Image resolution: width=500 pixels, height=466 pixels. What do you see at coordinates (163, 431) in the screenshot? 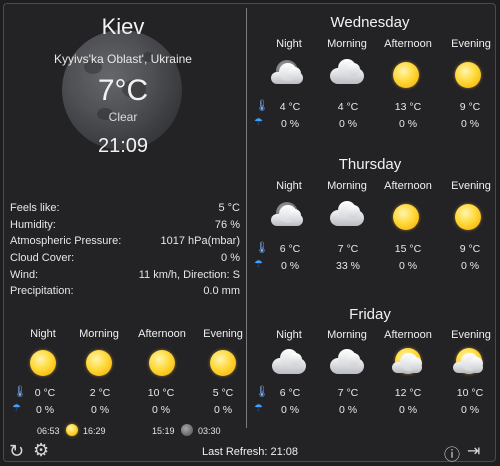
I see `moonrise-time: 15:19` at bounding box center [163, 431].